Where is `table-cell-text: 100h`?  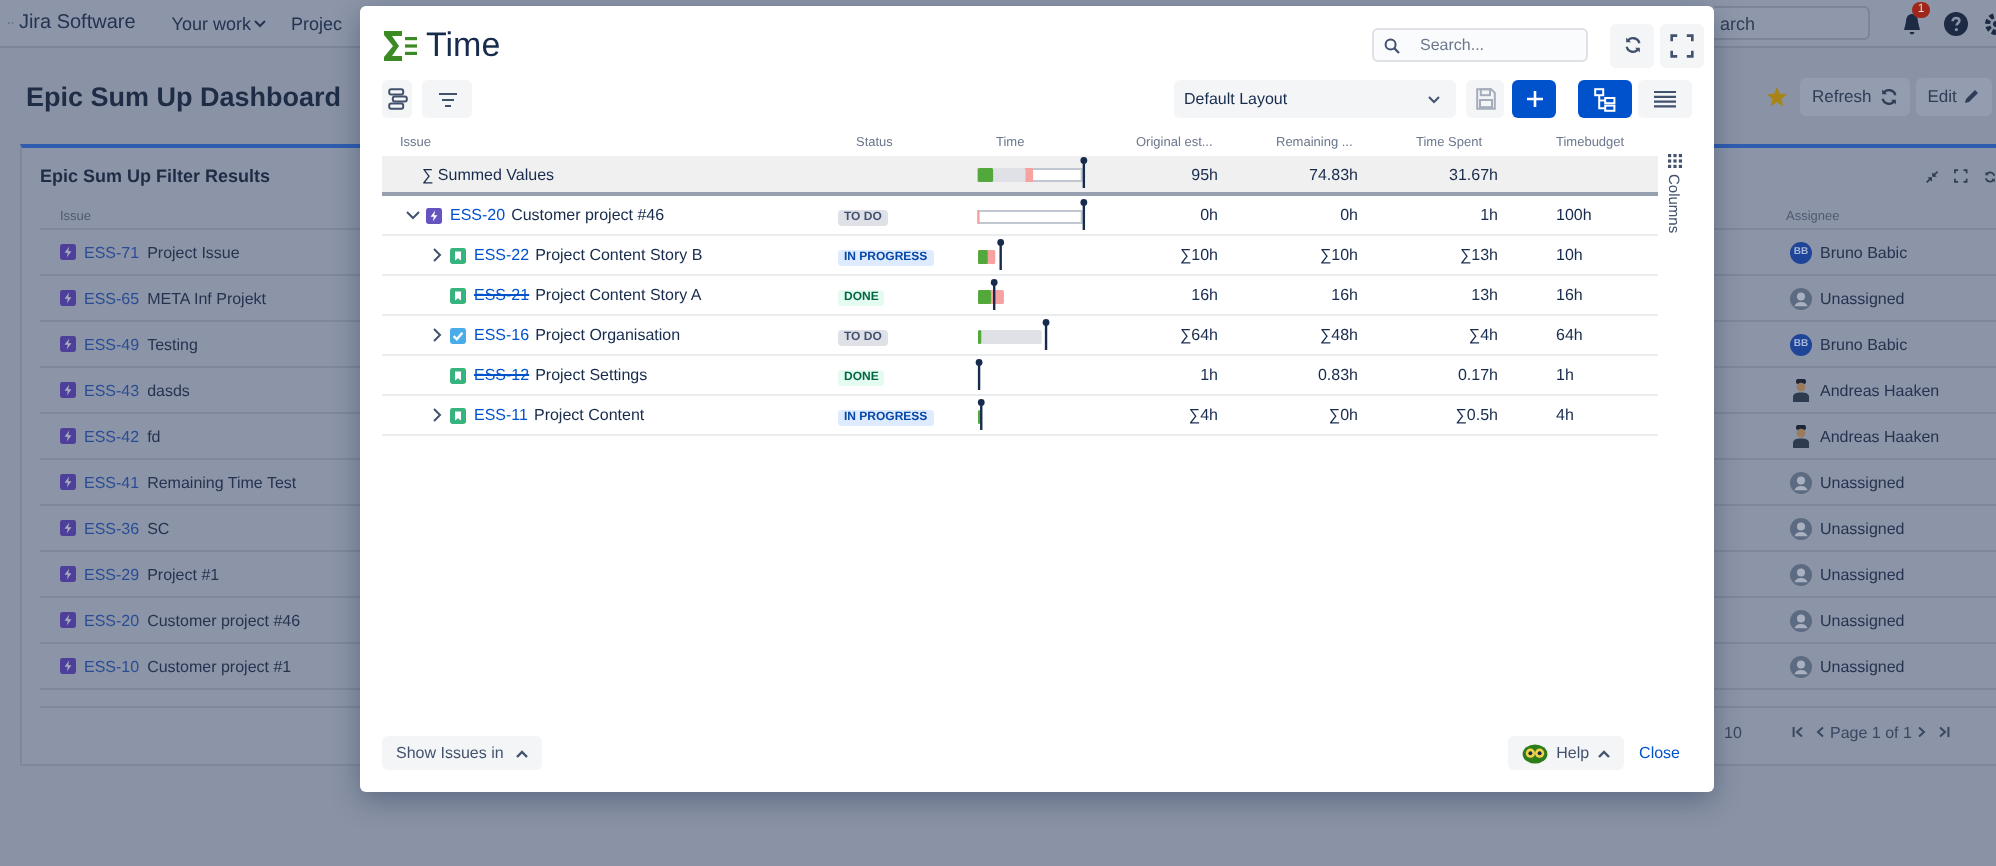 table-cell-text: 100h is located at coordinates (1574, 215).